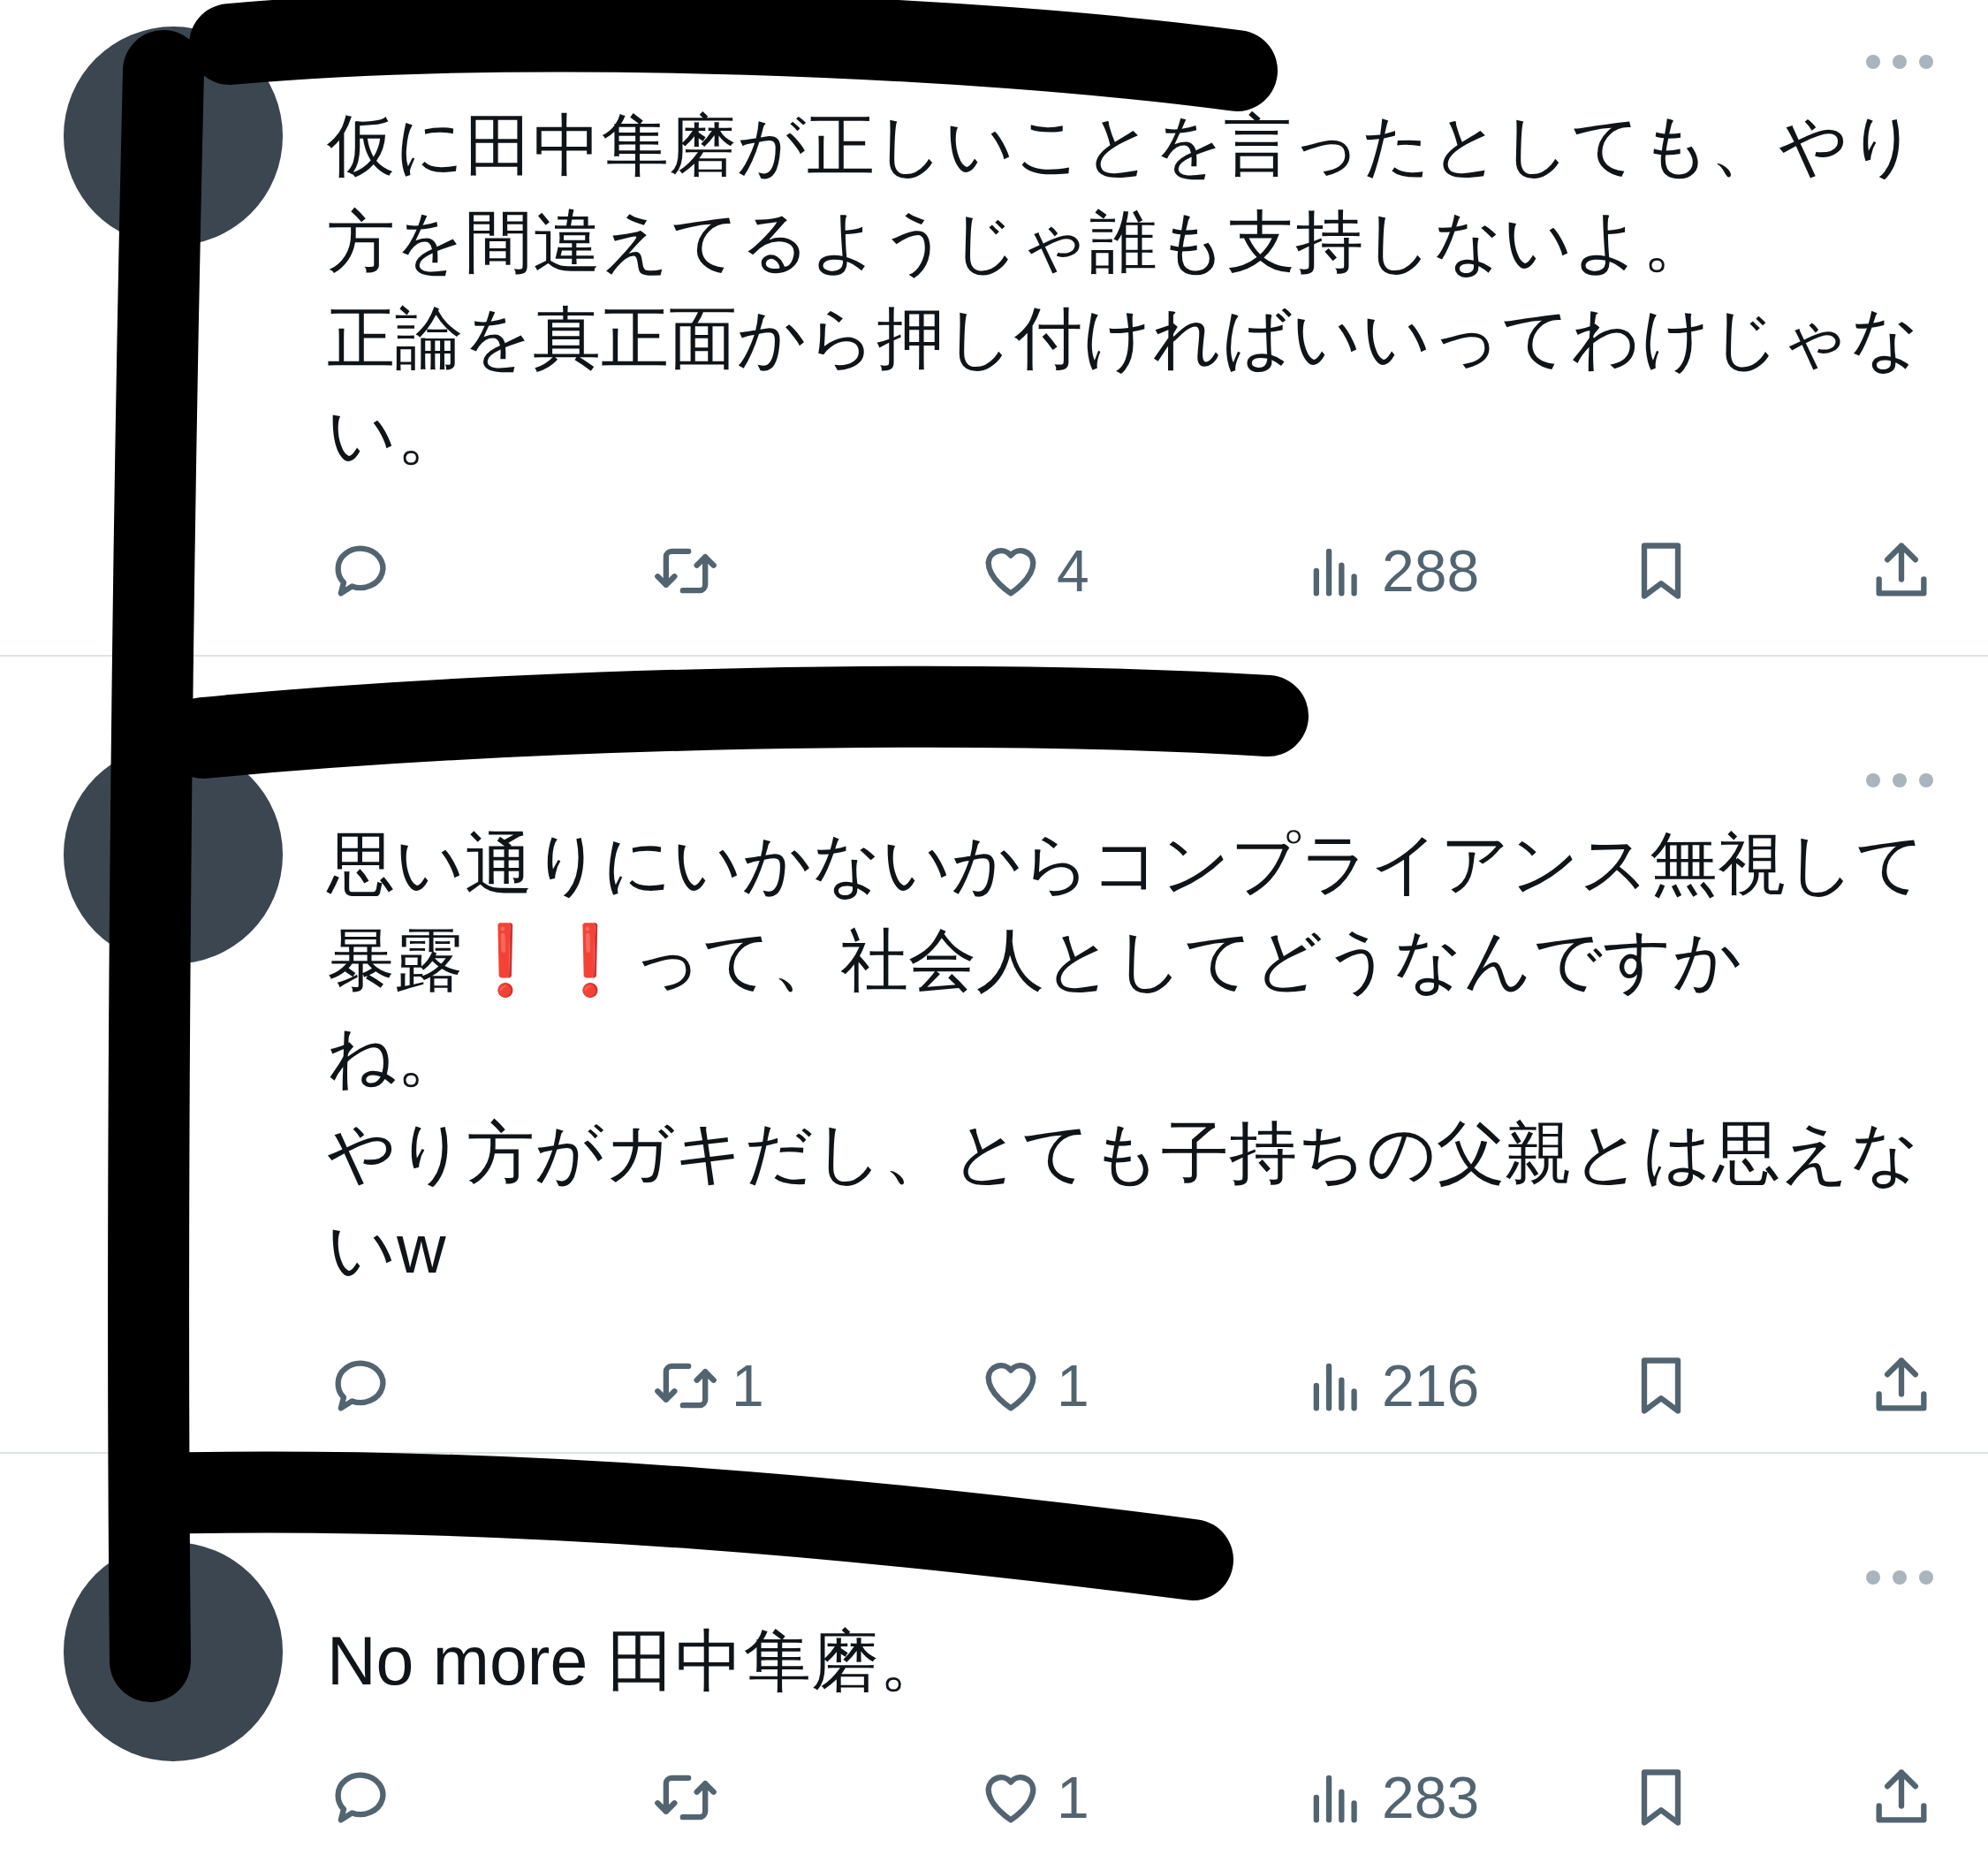 This screenshot has height=1870, width=1988. What do you see at coordinates (1124, 1153) in the screenshot?
I see `tweet-text-line: やり方がガキだし、とても子持ちの父親とは思えな` at bounding box center [1124, 1153].